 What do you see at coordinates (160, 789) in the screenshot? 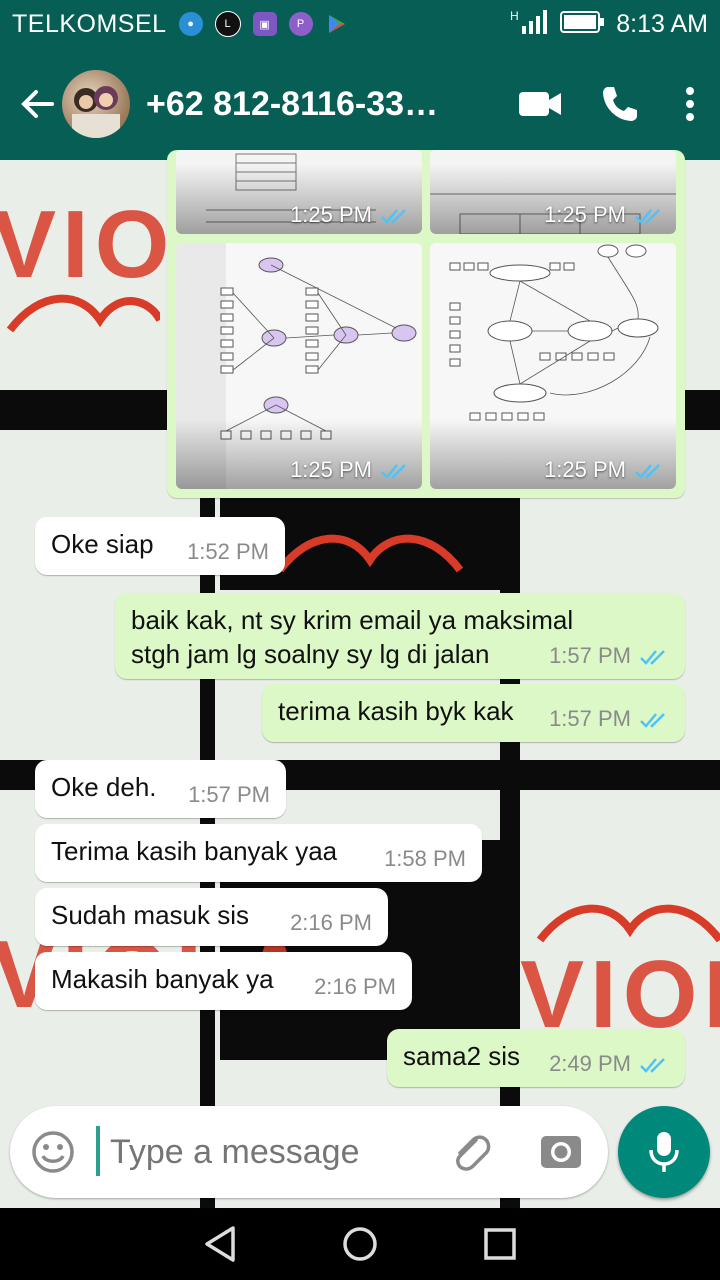
I see `incoming-message: Oke deh. 1:57 PM` at bounding box center [160, 789].